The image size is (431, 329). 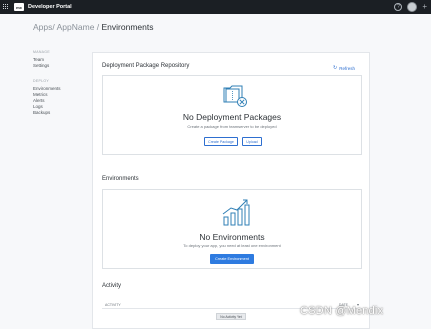 I want to click on no-environments-title: No Environments, so click(x=232, y=237).